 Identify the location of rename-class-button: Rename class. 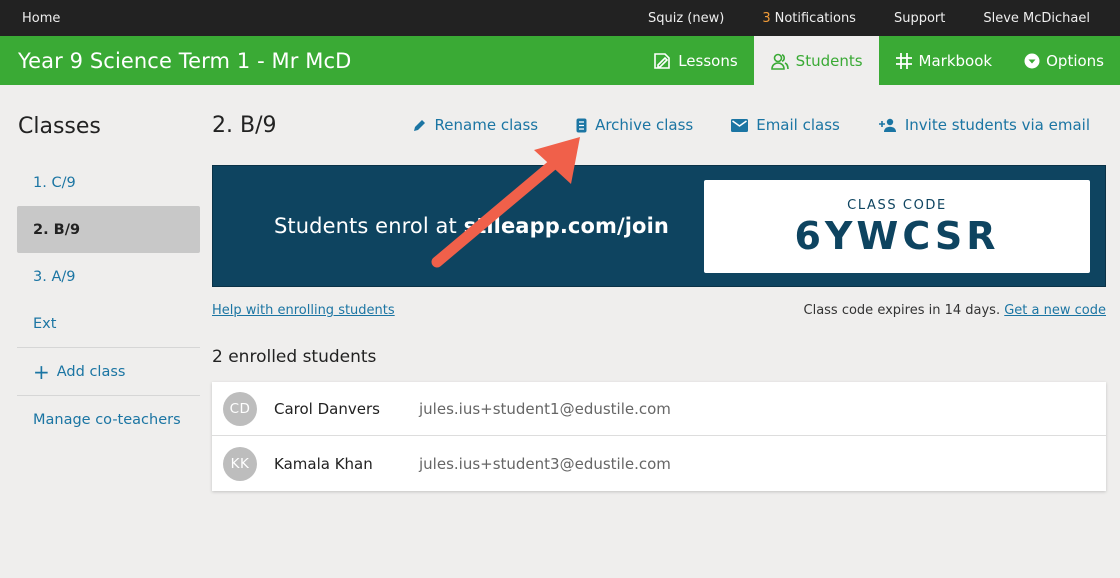
(476, 125).